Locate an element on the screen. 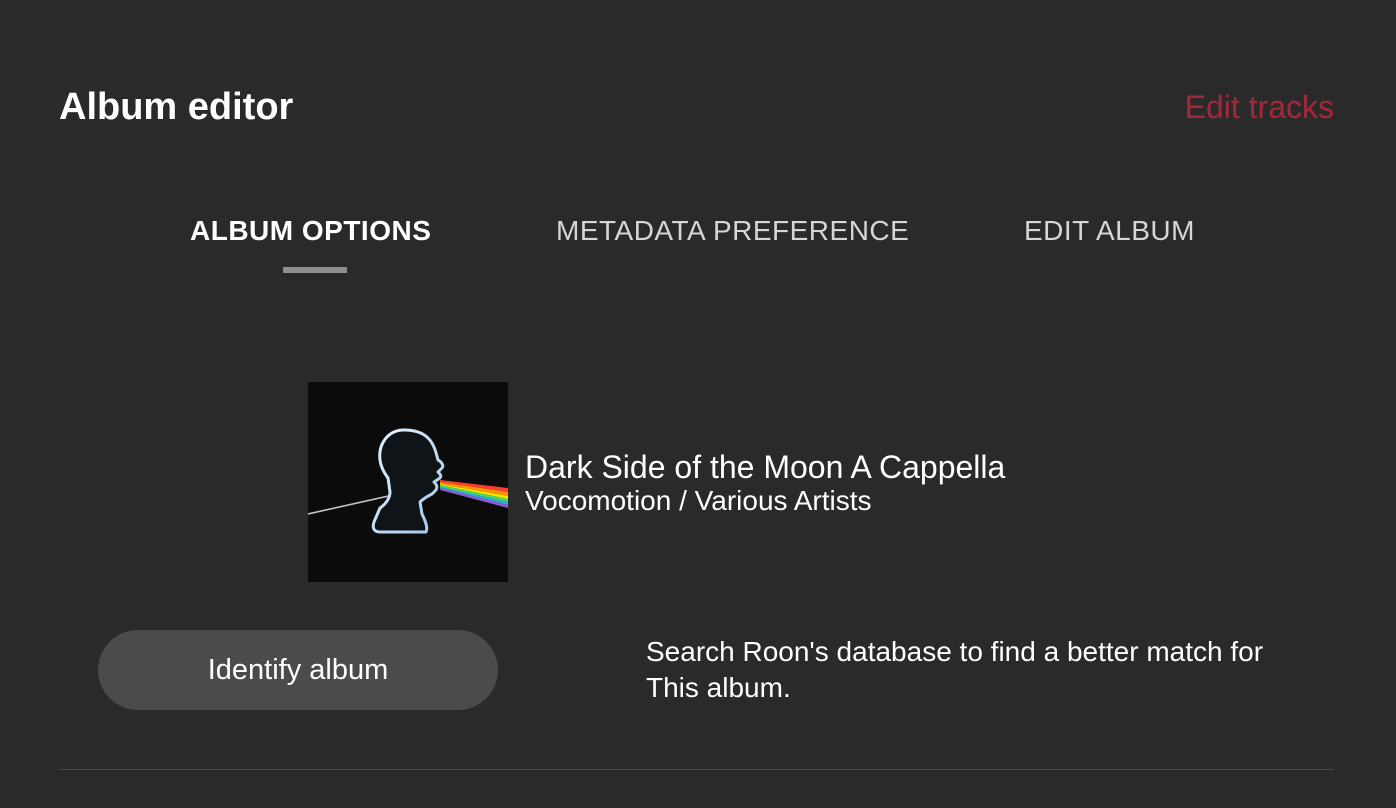 Image resolution: width=1396 pixels, height=808 pixels. tab-metadata-preference: METADATA PREFERENCE is located at coordinates (732, 231).